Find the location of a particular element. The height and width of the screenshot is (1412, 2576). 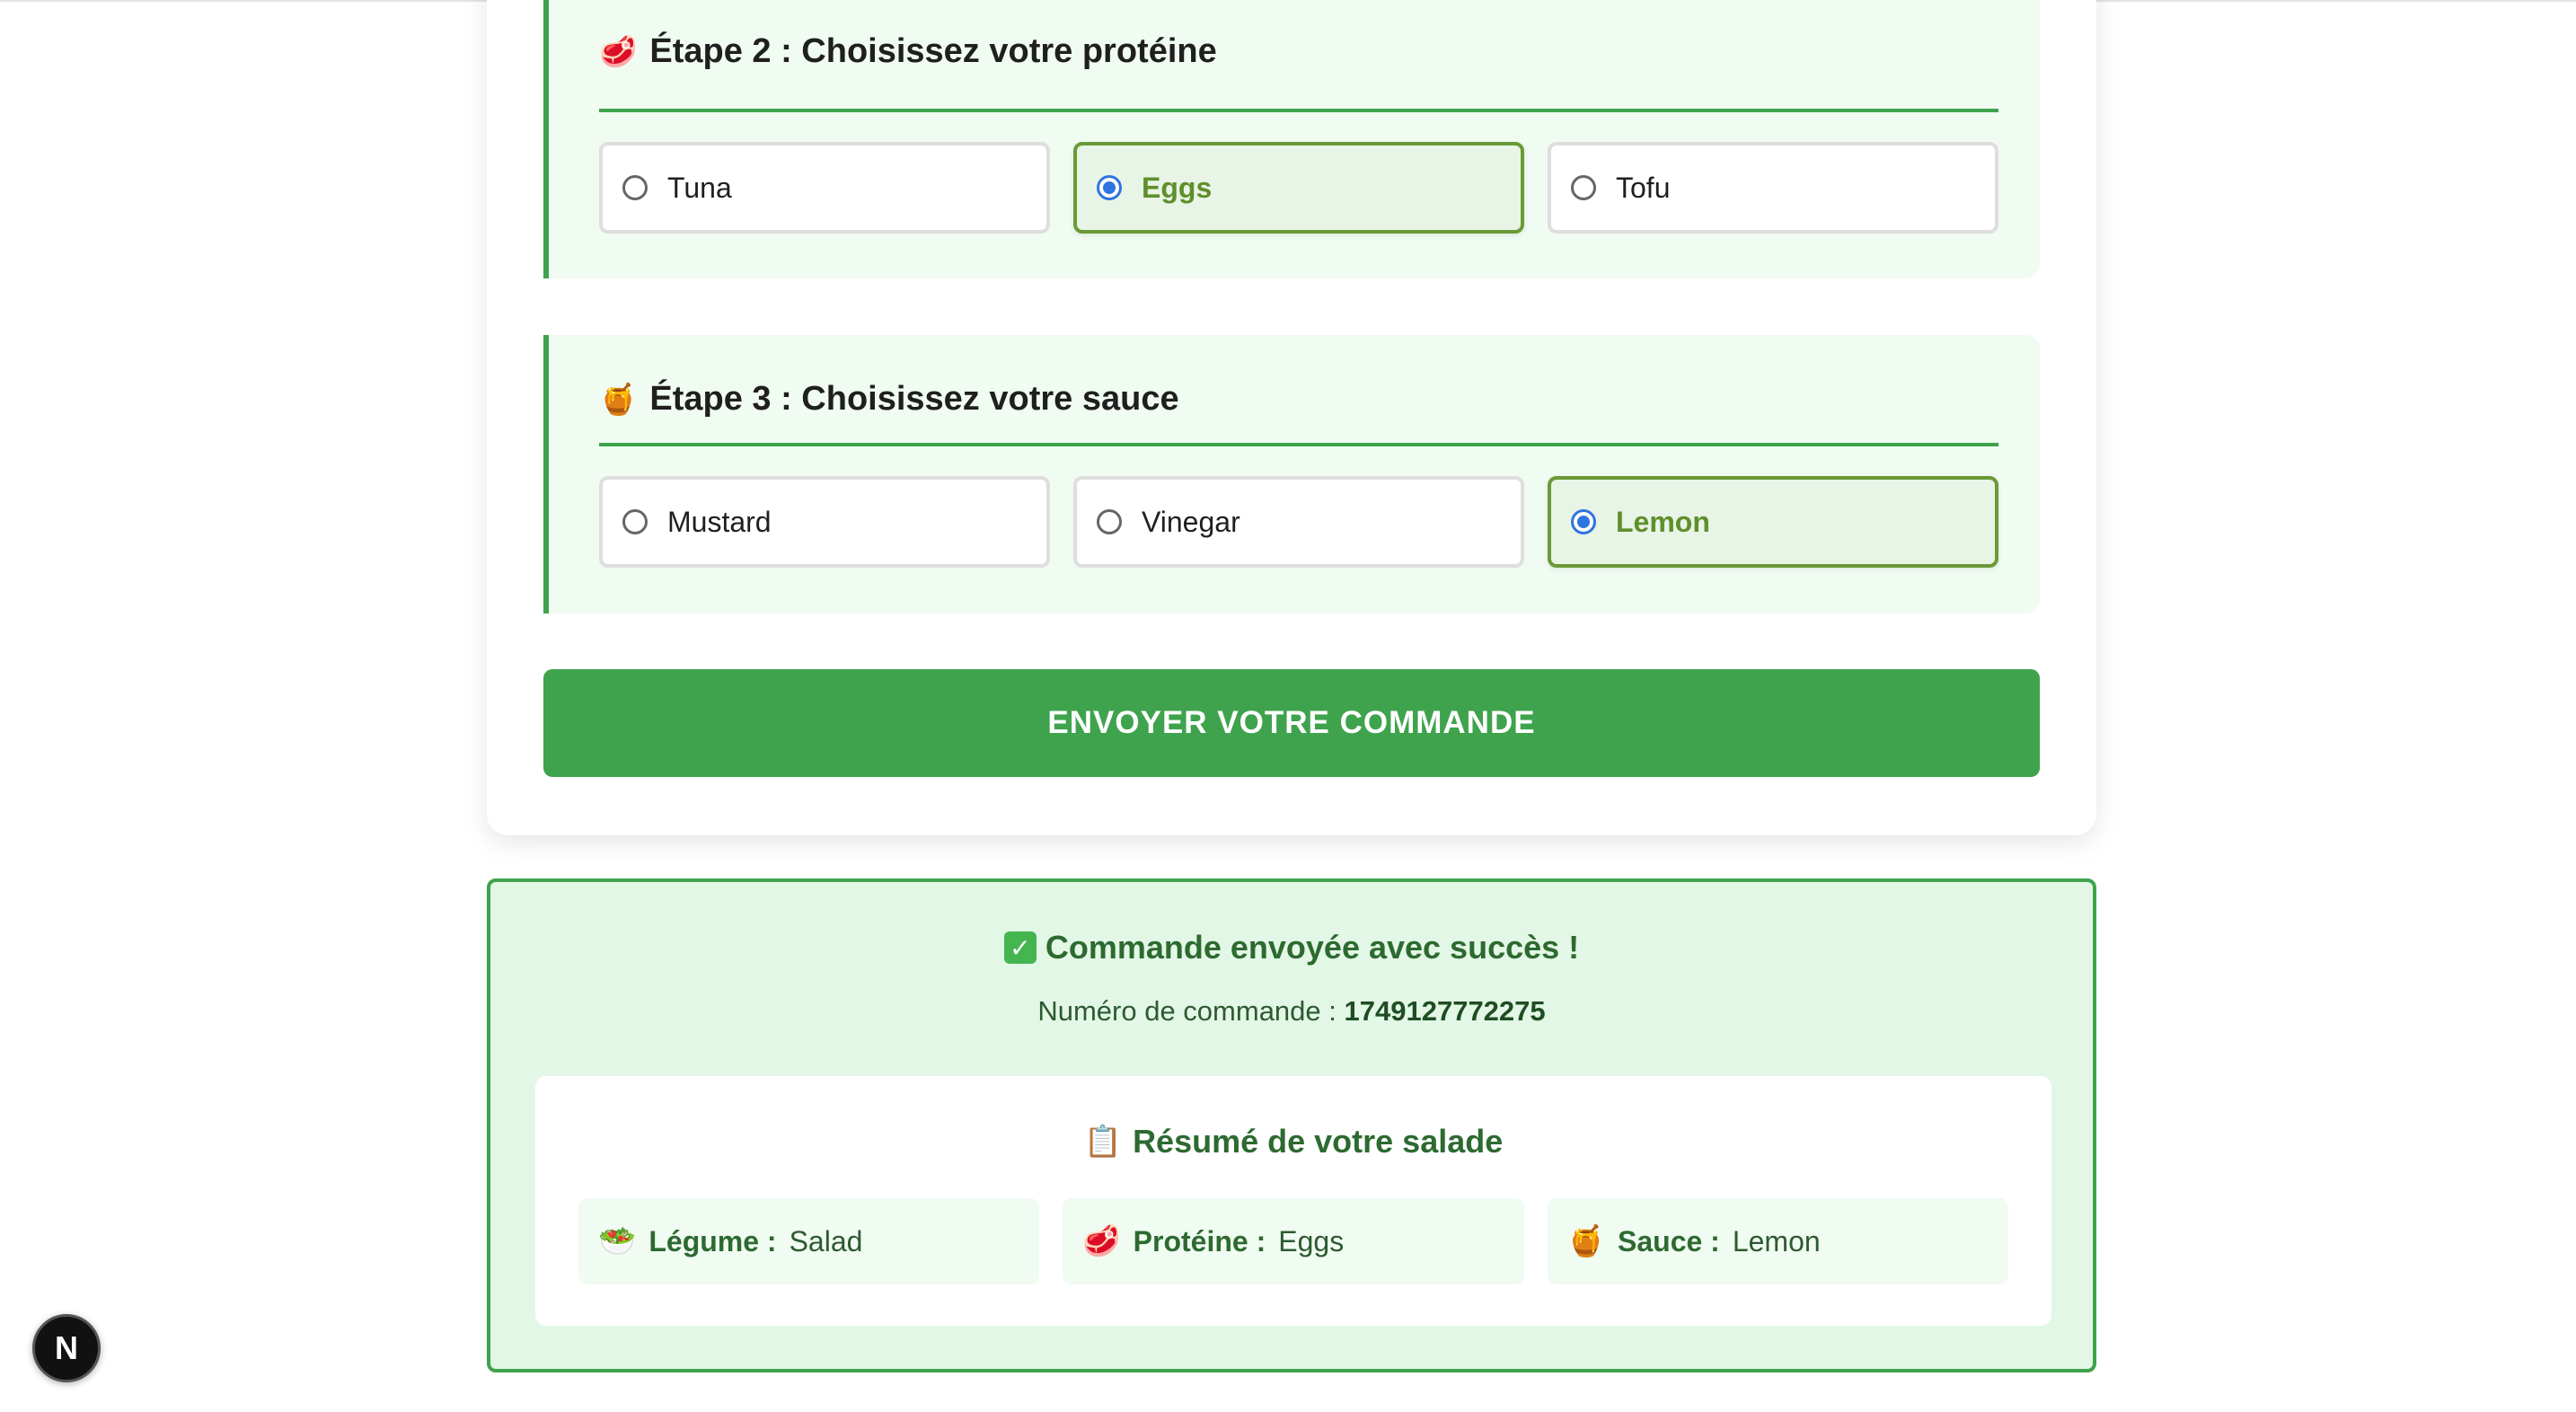

summary-item-label: Légume : is located at coordinates (712, 1241).